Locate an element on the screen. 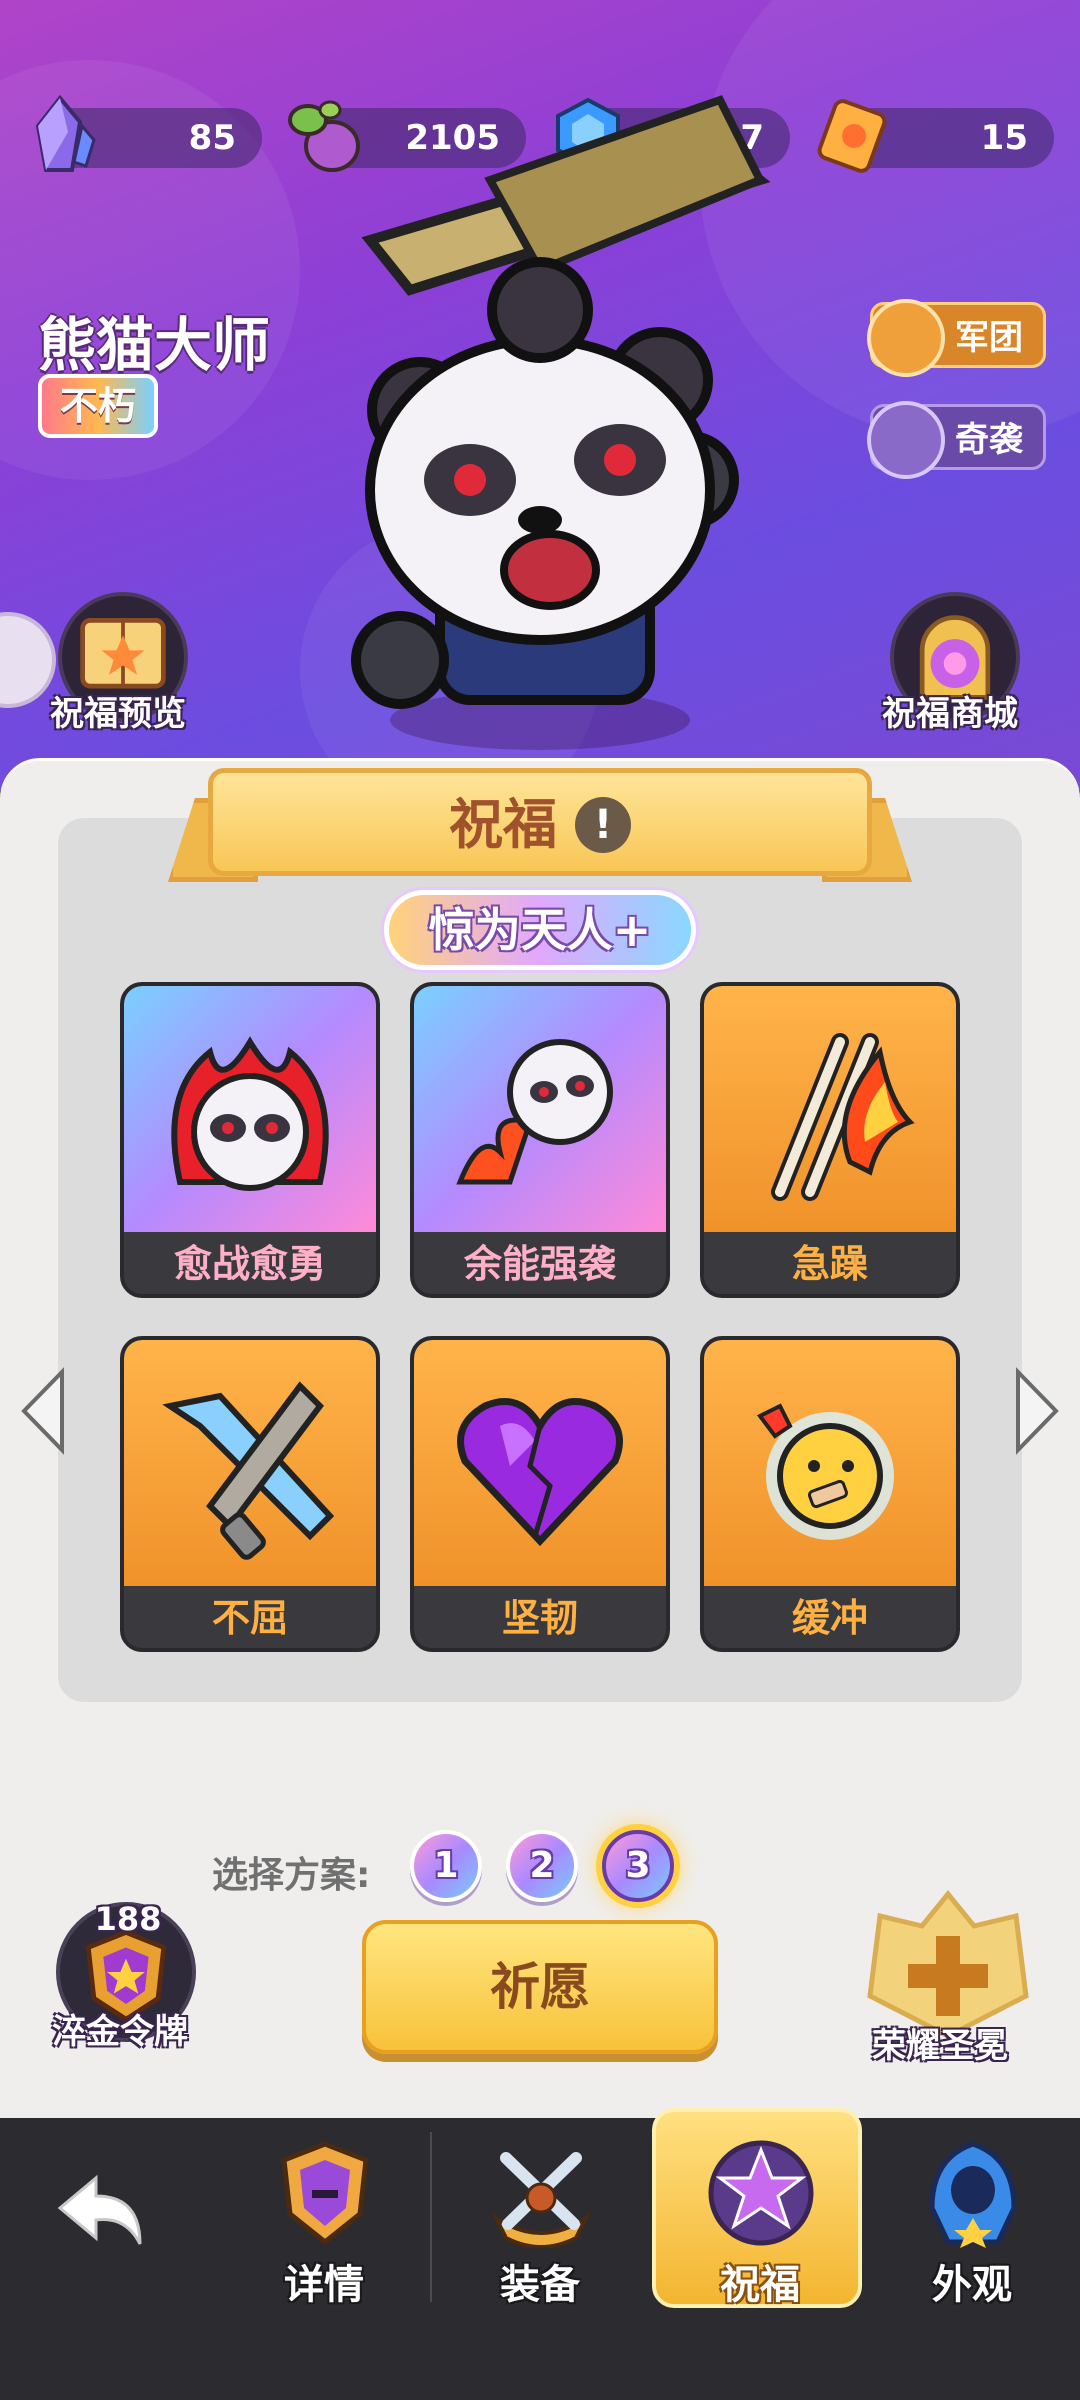  nav-label: 外观 is located at coordinates (972, 2285).